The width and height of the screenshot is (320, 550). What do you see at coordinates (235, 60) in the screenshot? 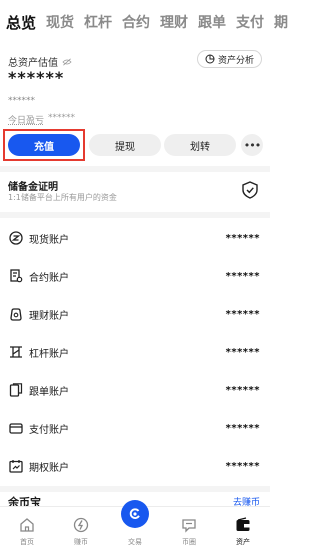
I see `asset-analysis-label: 资产分析` at bounding box center [235, 60].